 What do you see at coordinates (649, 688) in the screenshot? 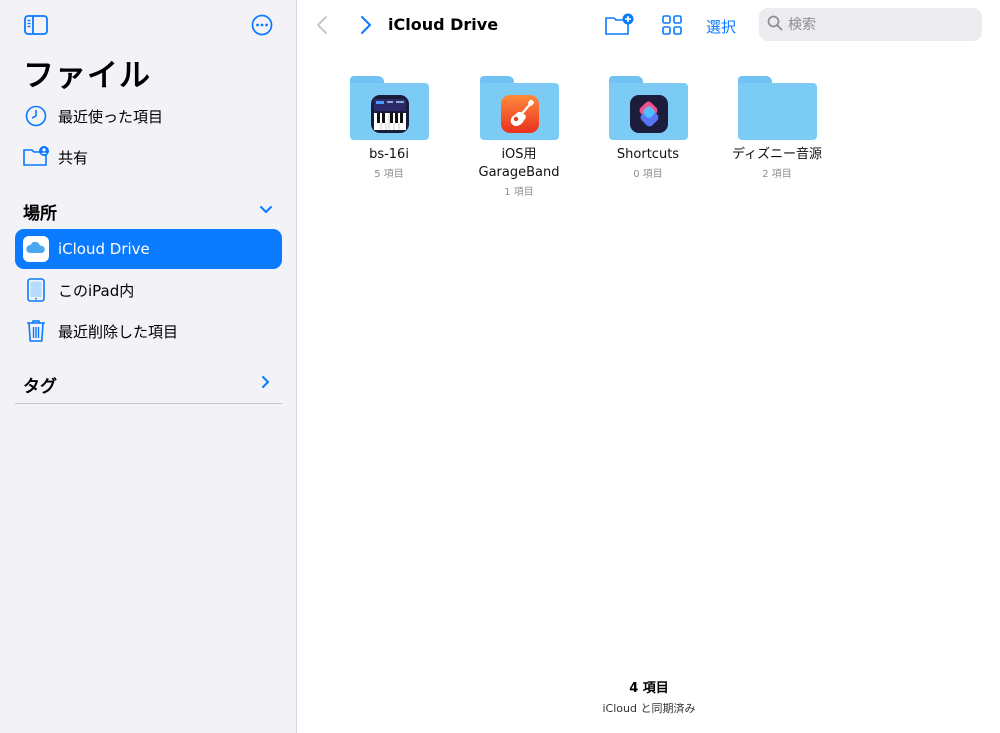
I see `item-total-count: 4 項目` at bounding box center [649, 688].